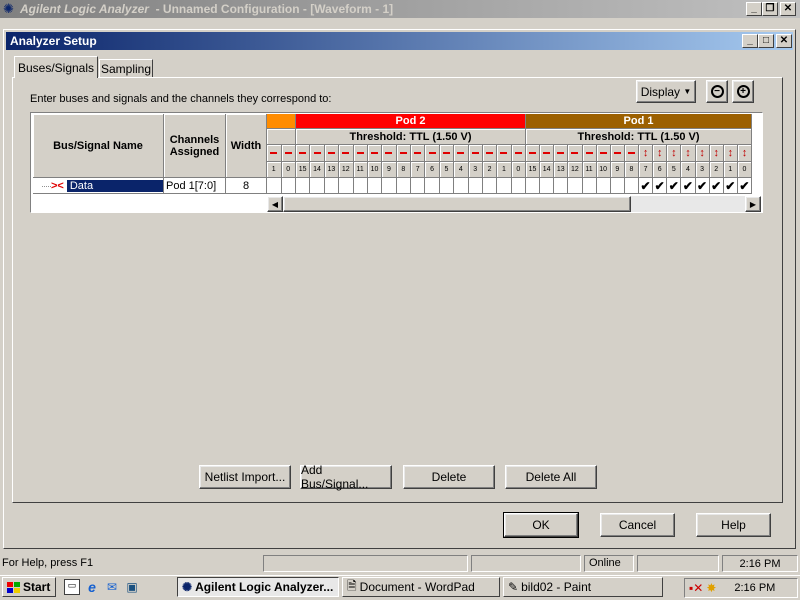 This screenshot has height=600, width=800. I want to click on zoom-out-button: −, so click(717, 91).